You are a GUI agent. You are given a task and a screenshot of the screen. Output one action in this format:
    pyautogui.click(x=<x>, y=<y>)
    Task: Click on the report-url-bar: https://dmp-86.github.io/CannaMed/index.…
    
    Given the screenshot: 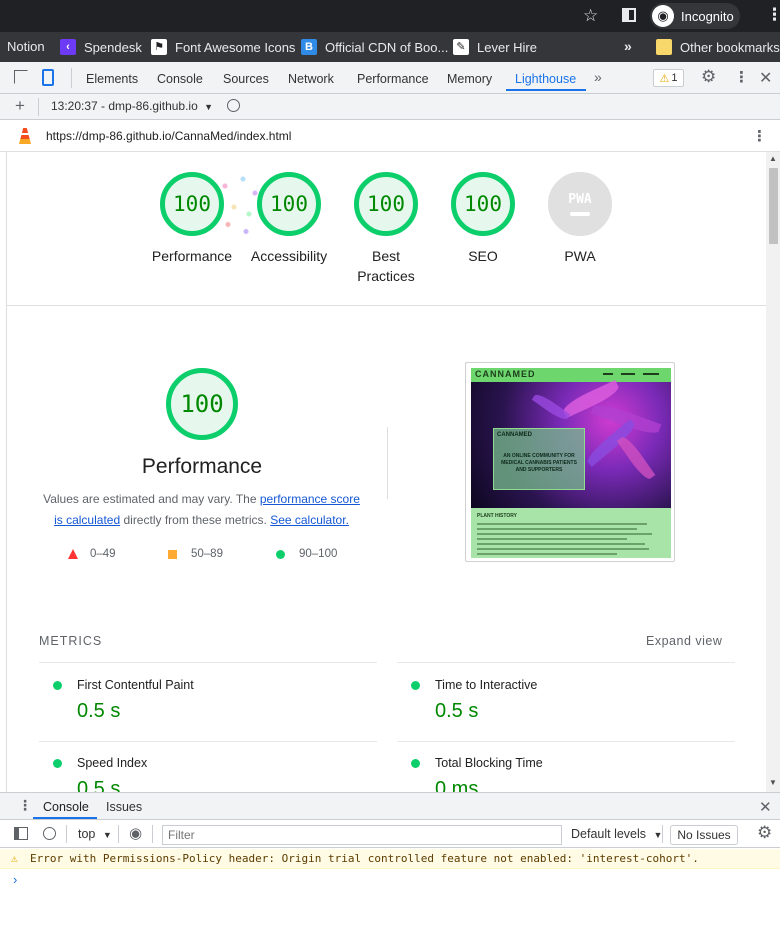 What is the action you would take?
    pyautogui.click(x=390, y=136)
    